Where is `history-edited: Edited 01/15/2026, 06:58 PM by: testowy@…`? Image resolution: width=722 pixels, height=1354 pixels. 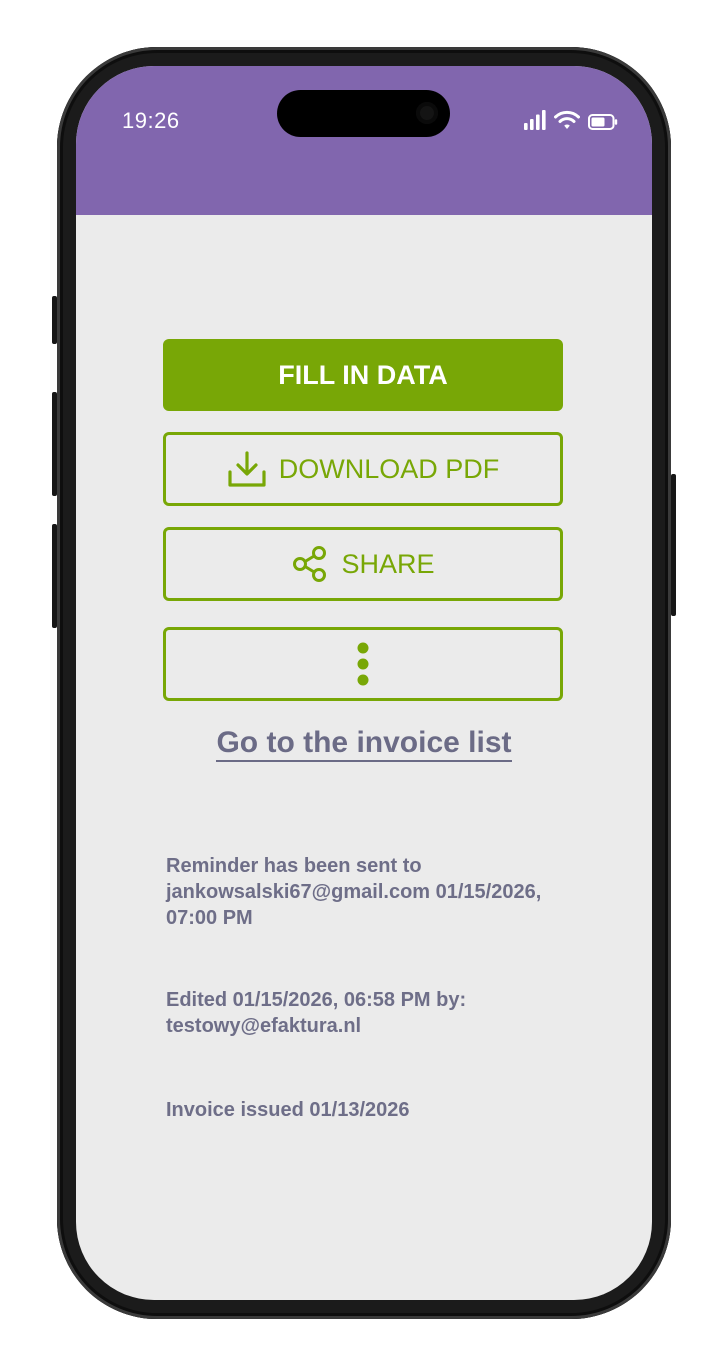
history-edited: Edited 01/15/2026, 06:58 PM by: testowy@… is located at coordinates (316, 1013).